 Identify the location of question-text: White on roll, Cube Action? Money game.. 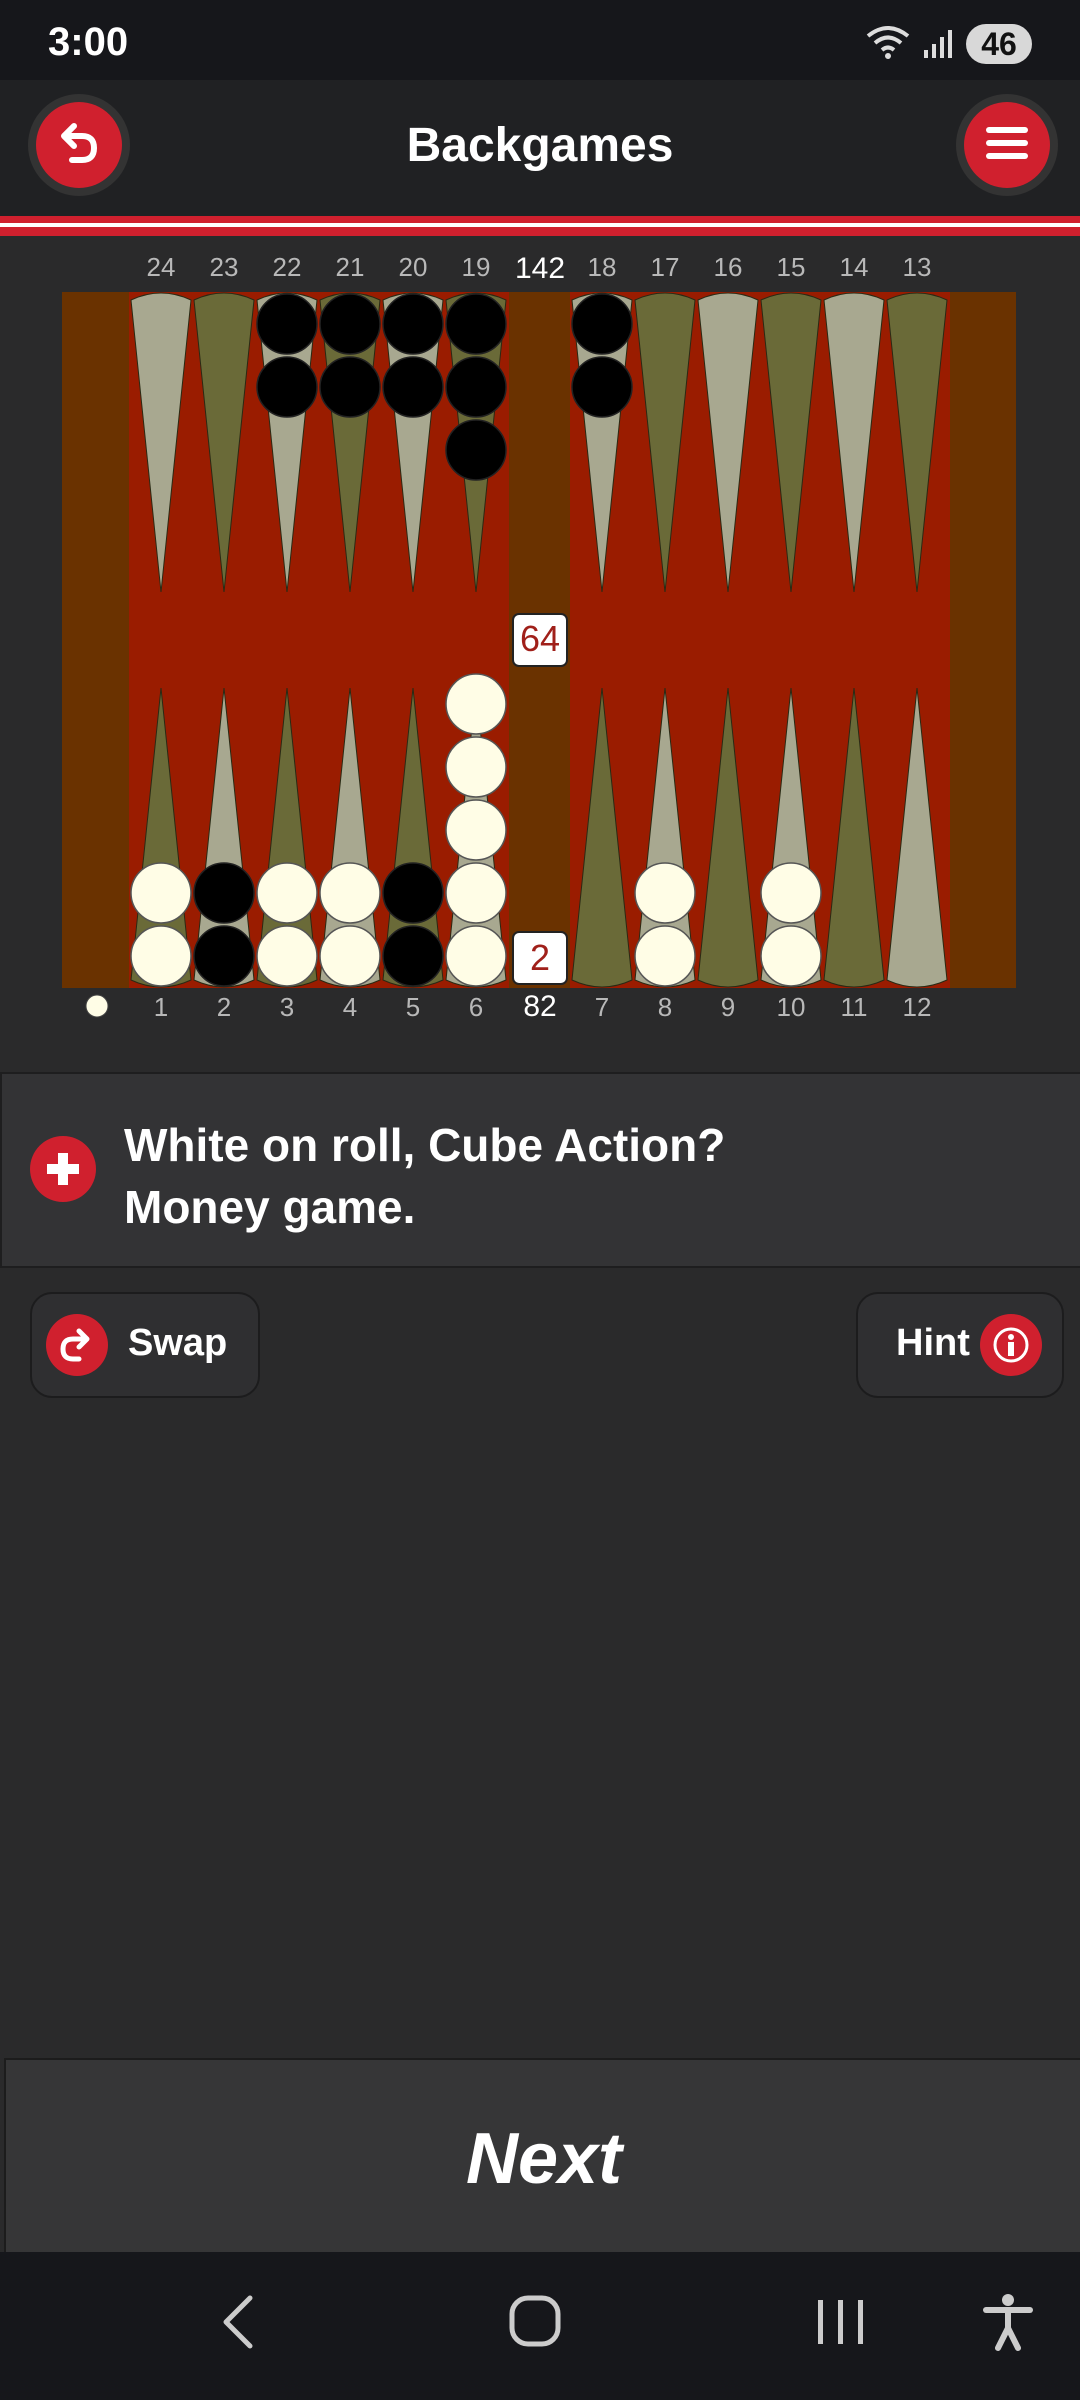
(424, 1176).